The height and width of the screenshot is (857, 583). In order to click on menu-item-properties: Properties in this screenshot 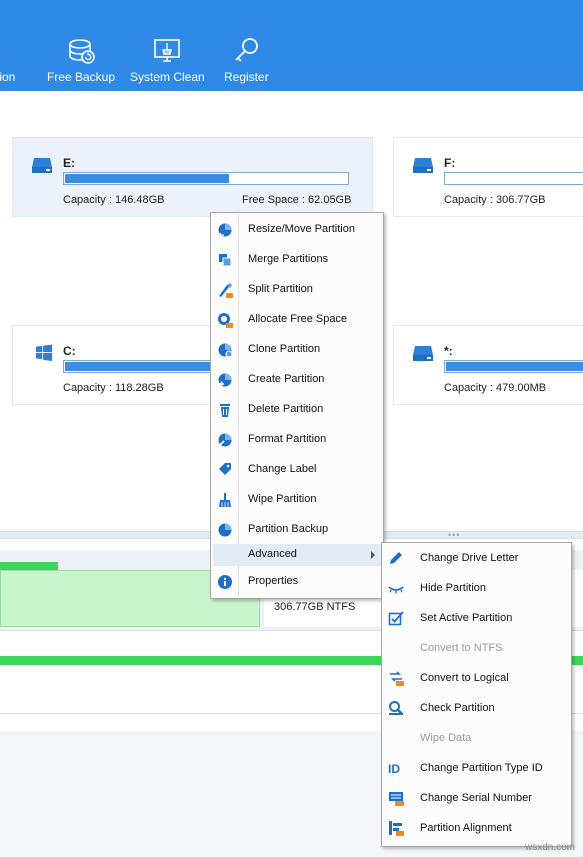, I will do `click(297, 582)`.